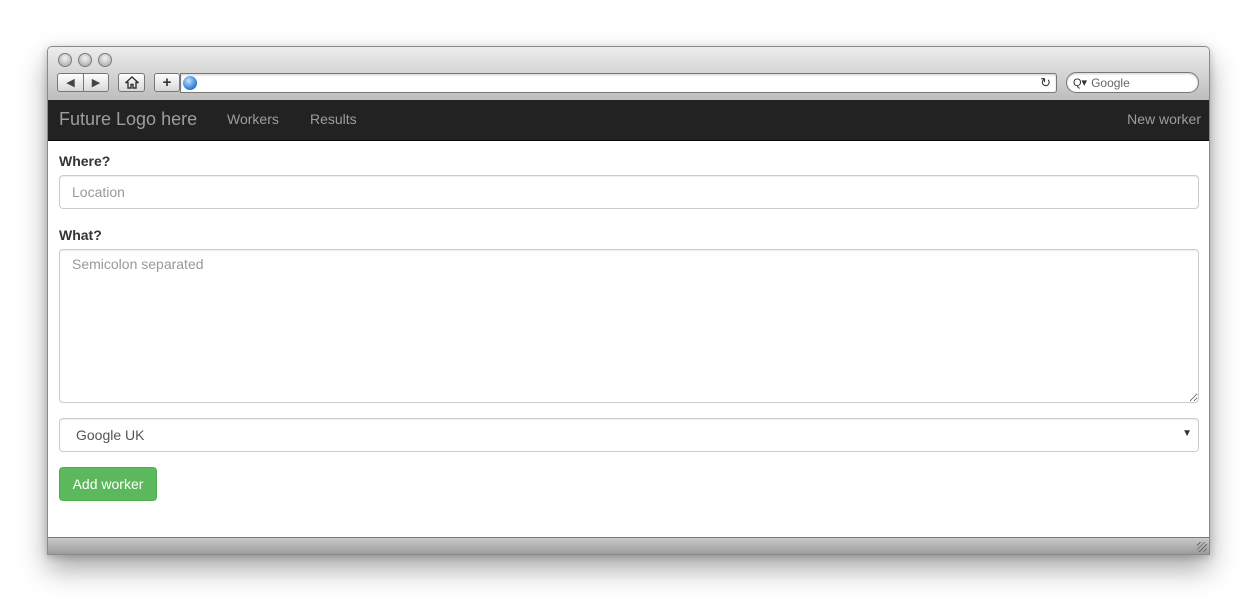 Image resolution: width=1255 pixels, height=600 pixels. I want to click on address-bar: ↻, so click(618, 83).